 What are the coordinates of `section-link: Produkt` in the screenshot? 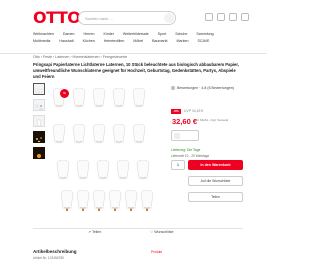 It's located at (156, 252).